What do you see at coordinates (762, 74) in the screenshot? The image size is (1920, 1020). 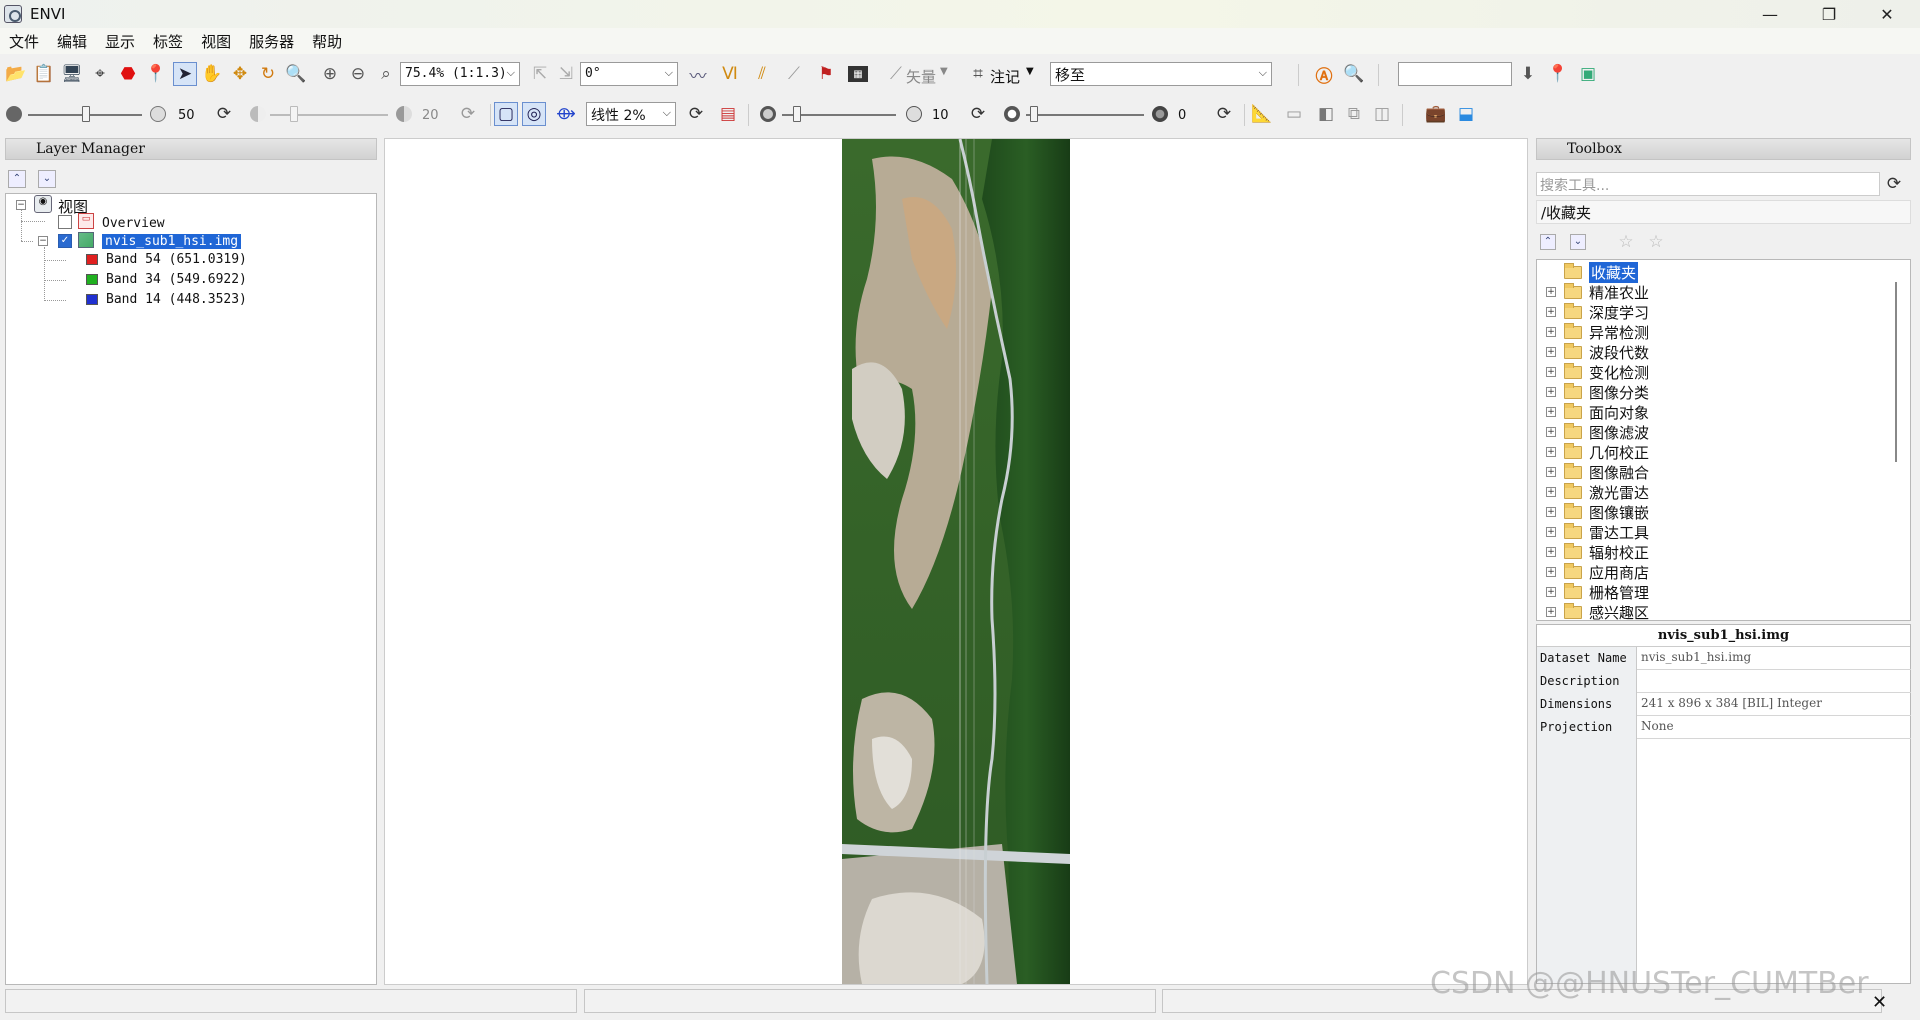 I see `chart-icon: ⫽` at bounding box center [762, 74].